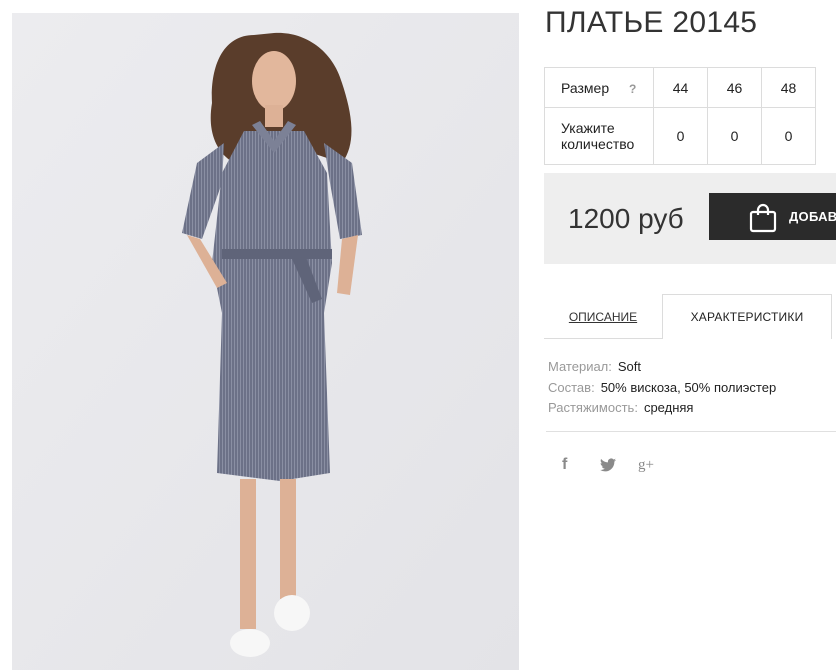  I want to click on share-links: f g+, so click(619, 465).